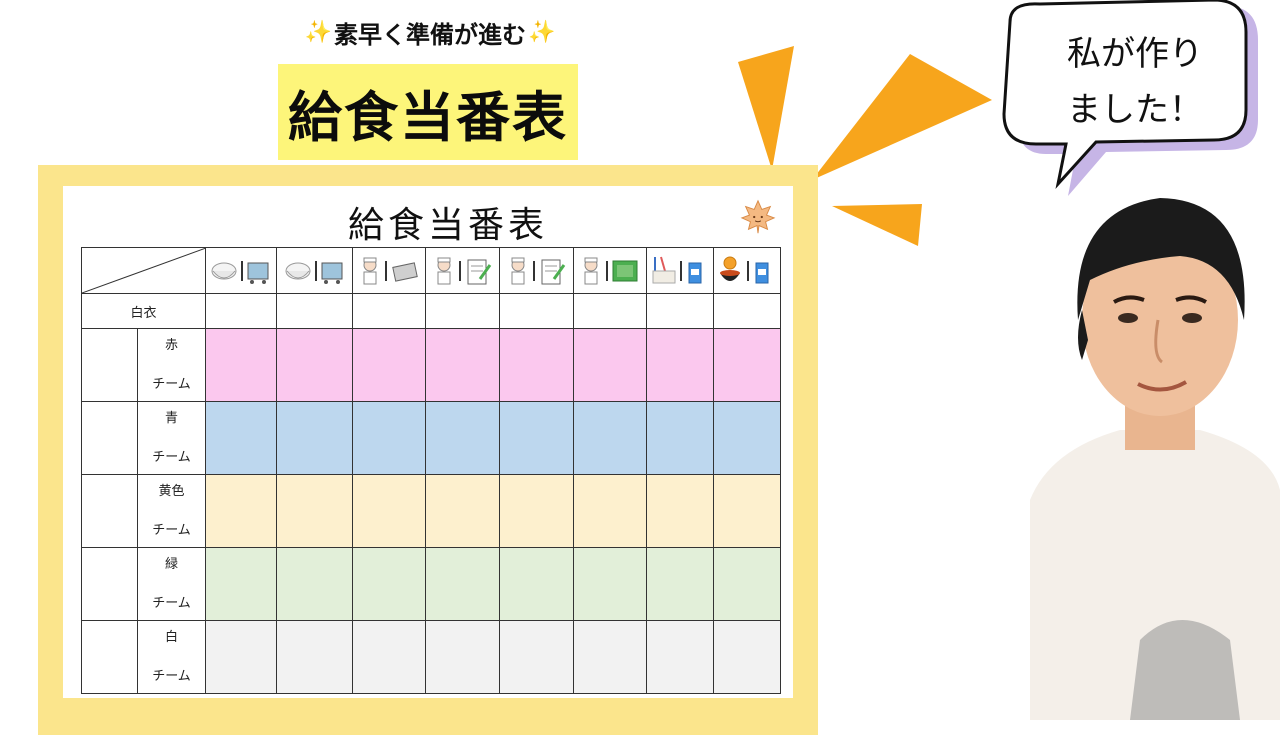 Image resolution: width=1280 pixels, height=735 pixels. I want to click on team-row-red: 赤チーム, so click(431, 365).